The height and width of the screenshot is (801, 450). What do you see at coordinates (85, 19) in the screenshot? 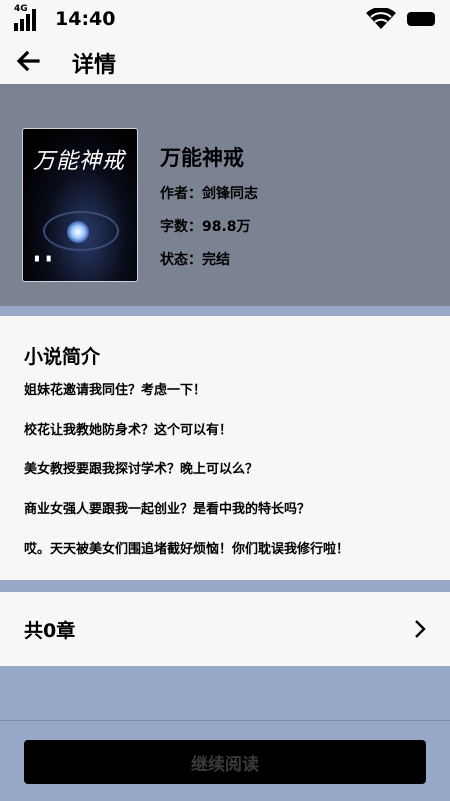
I see `status-time: 14:40` at bounding box center [85, 19].